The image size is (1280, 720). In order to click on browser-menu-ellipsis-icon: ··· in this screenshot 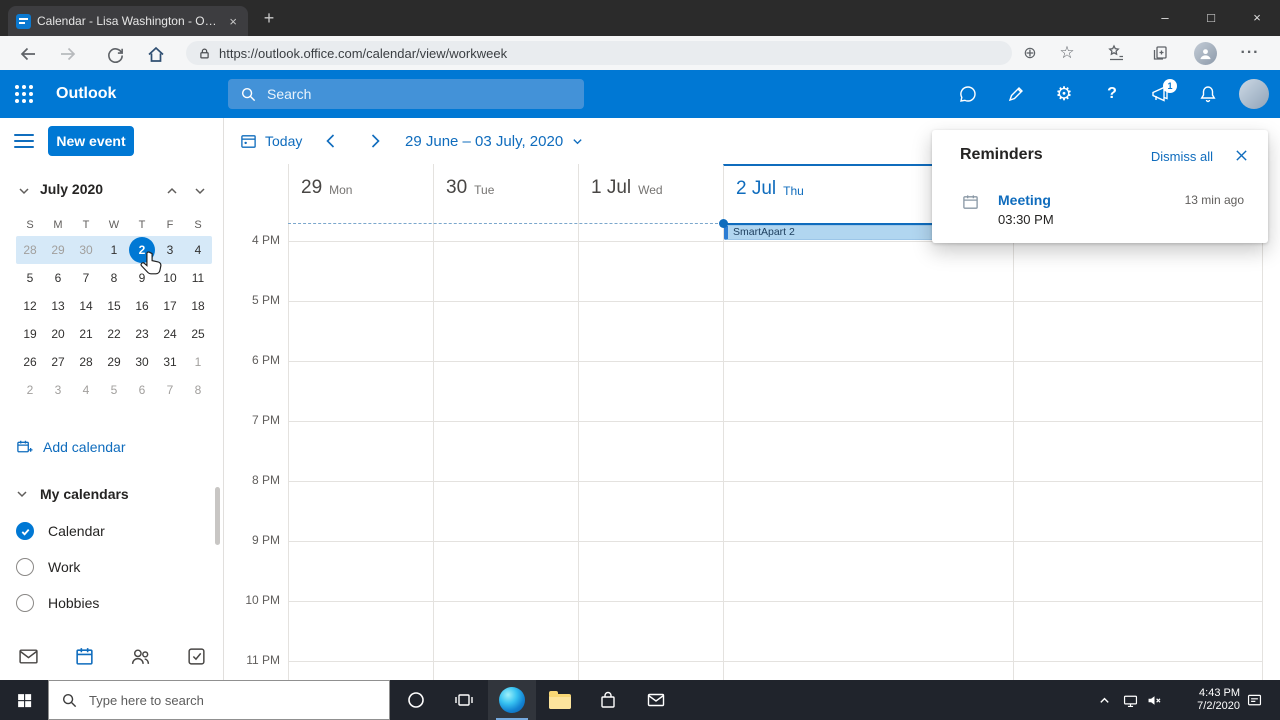, I will do `click(1250, 53)`.